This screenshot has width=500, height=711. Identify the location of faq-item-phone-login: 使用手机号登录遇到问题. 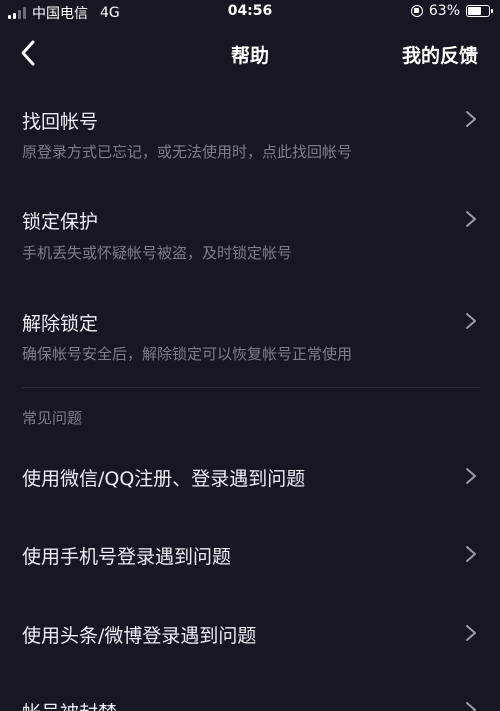
(250, 557).